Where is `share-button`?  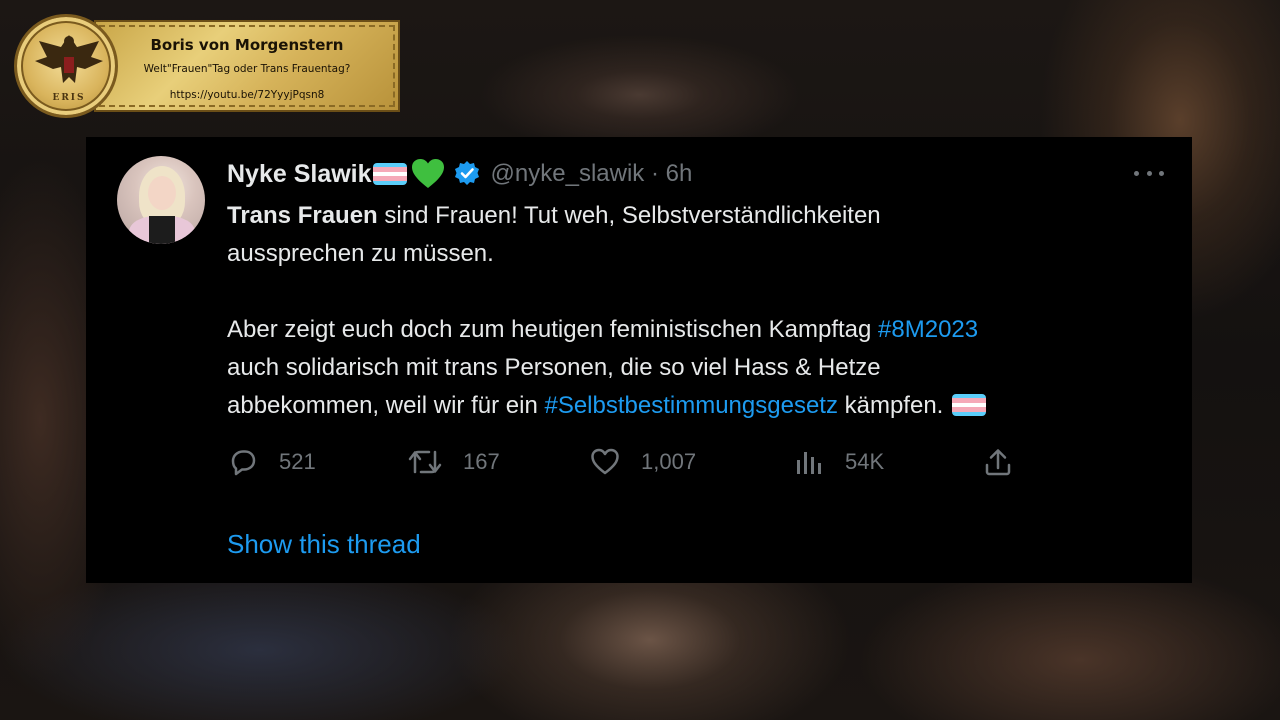 share-button is located at coordinates (998, 462).